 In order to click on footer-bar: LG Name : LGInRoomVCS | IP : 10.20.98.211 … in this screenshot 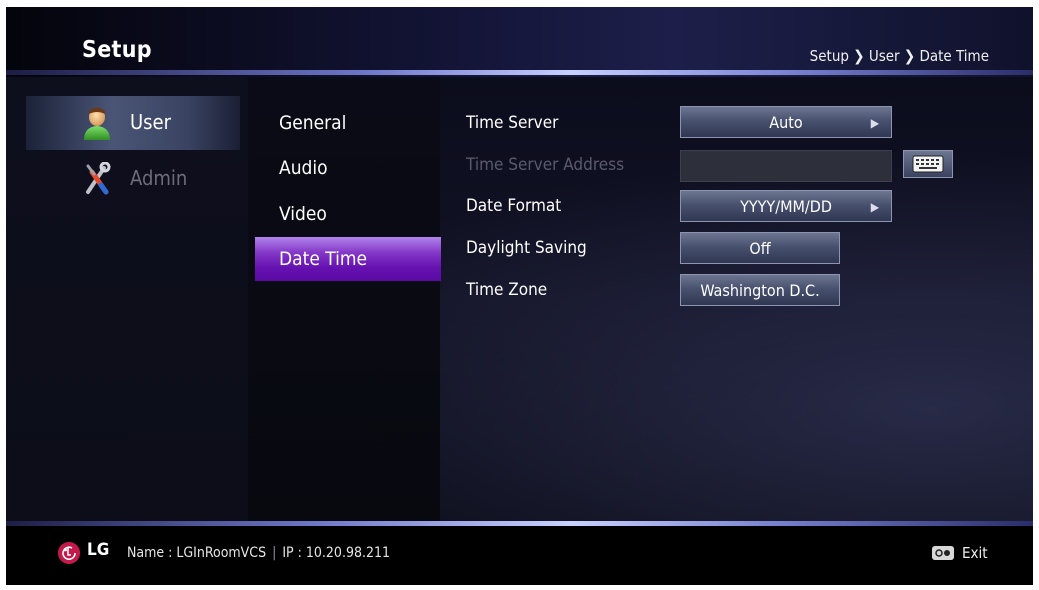, I will do `click(519, 555)`.